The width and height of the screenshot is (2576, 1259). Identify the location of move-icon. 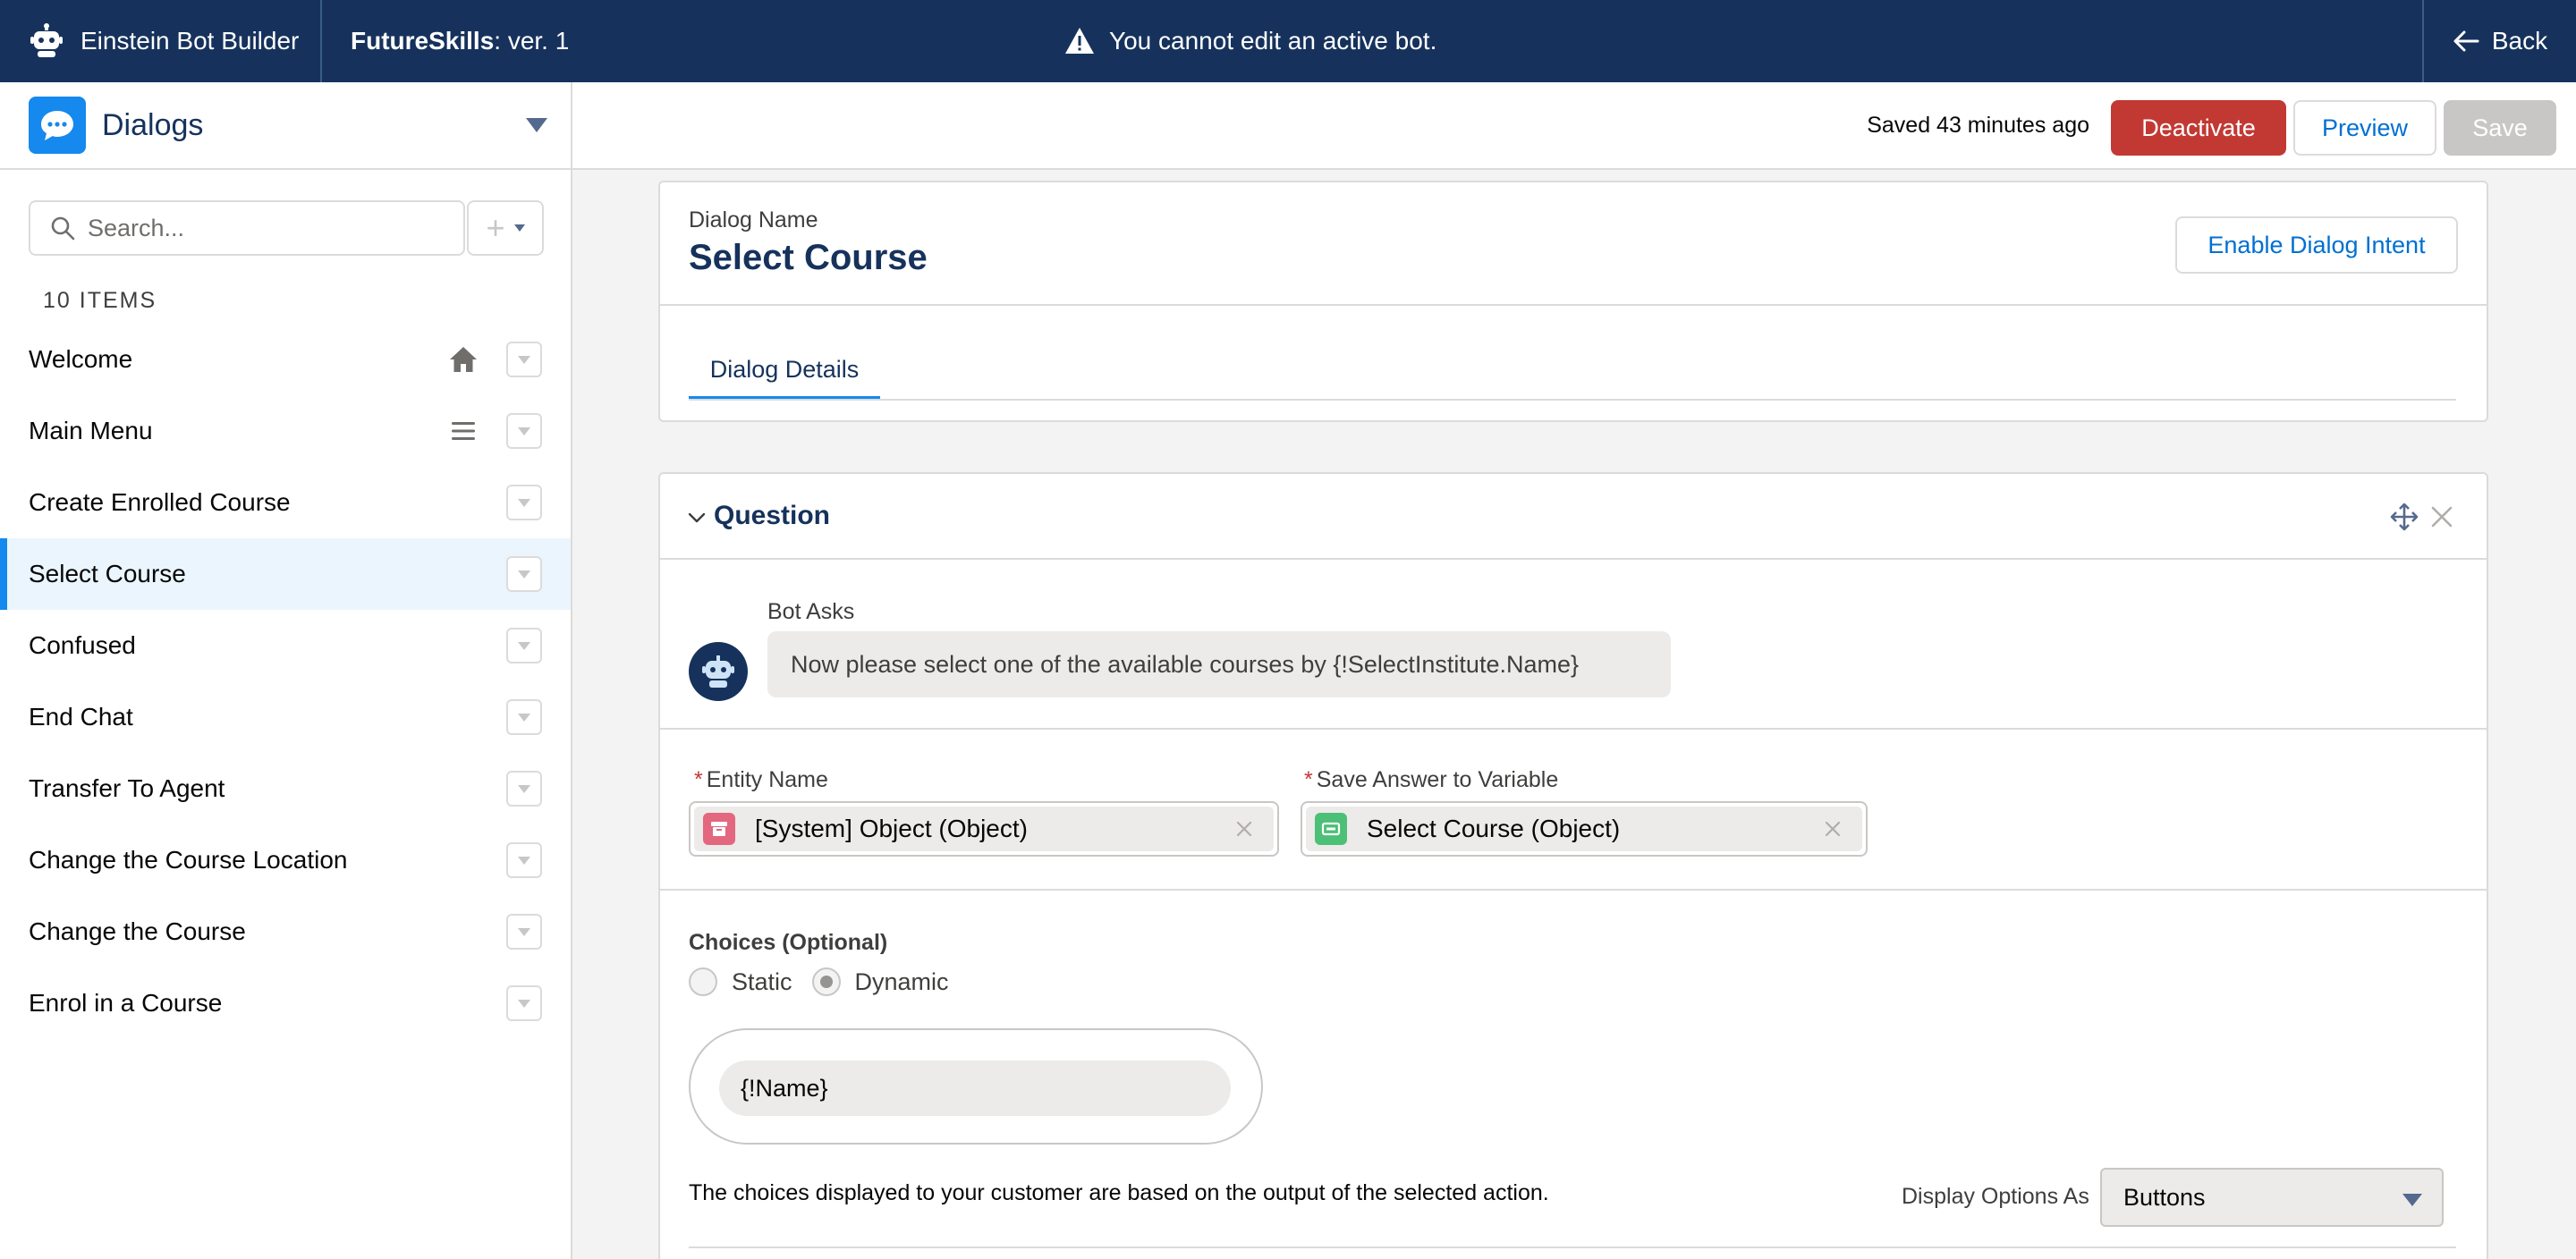
(2404, 517).